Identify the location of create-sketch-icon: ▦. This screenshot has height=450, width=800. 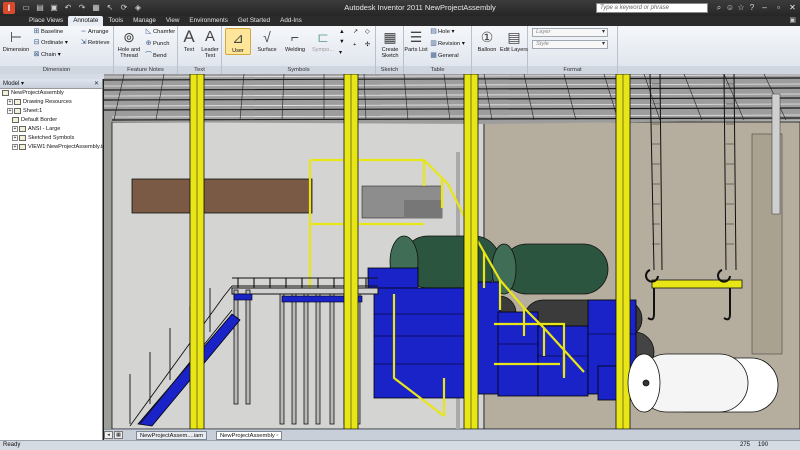
(390, 37).